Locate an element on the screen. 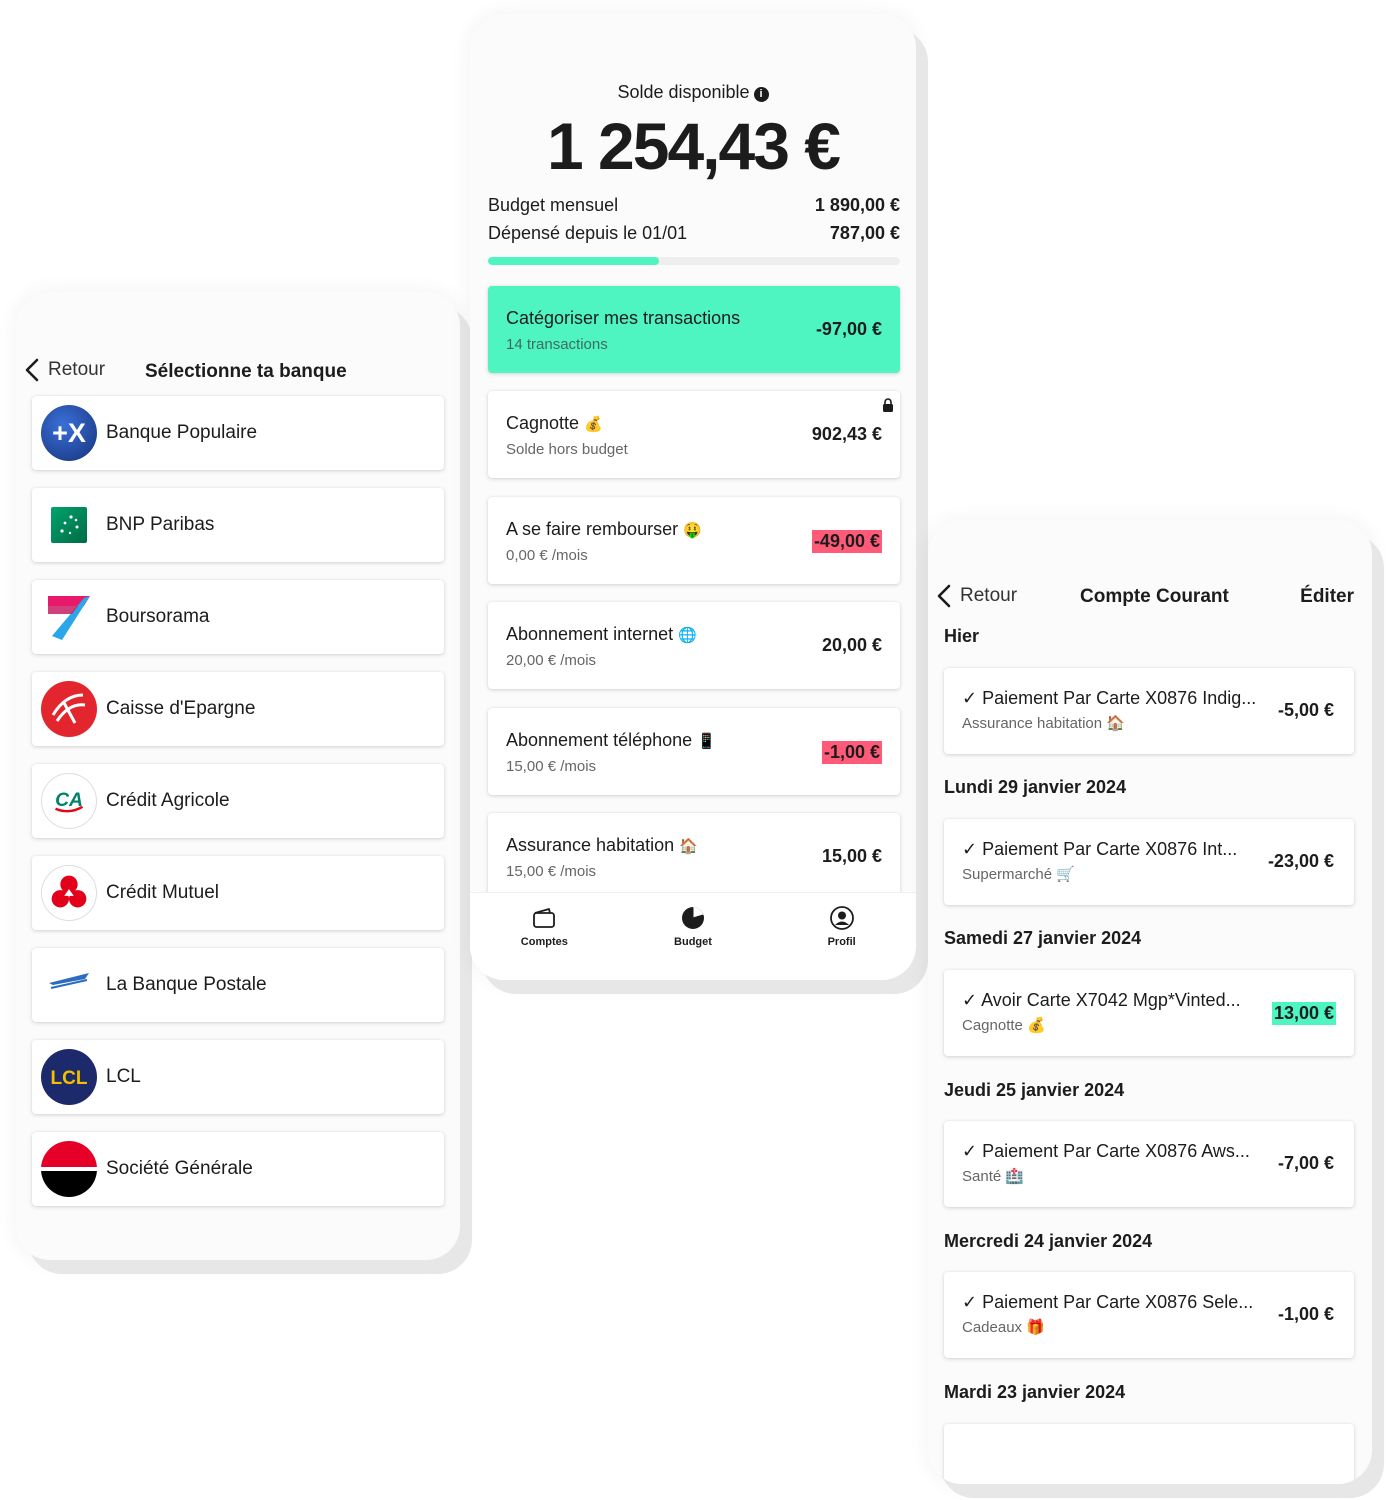 The height and width of the screenshot is (1500, 1400). envelope-title: Catégoriser mes transactions is located at coordinates (623, 318).